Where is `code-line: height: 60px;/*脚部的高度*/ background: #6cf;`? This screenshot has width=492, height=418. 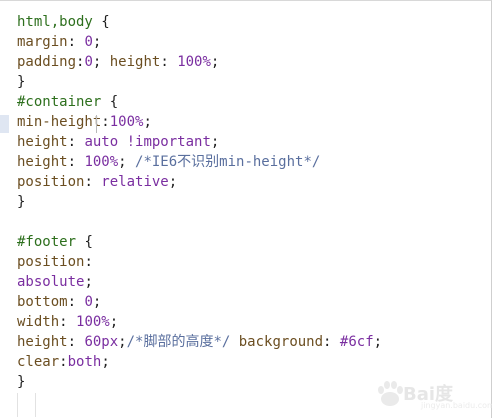
code-line: height: 60px;/*脚部的高度*/ background: #6cf; is located at coordinates (199, 342).